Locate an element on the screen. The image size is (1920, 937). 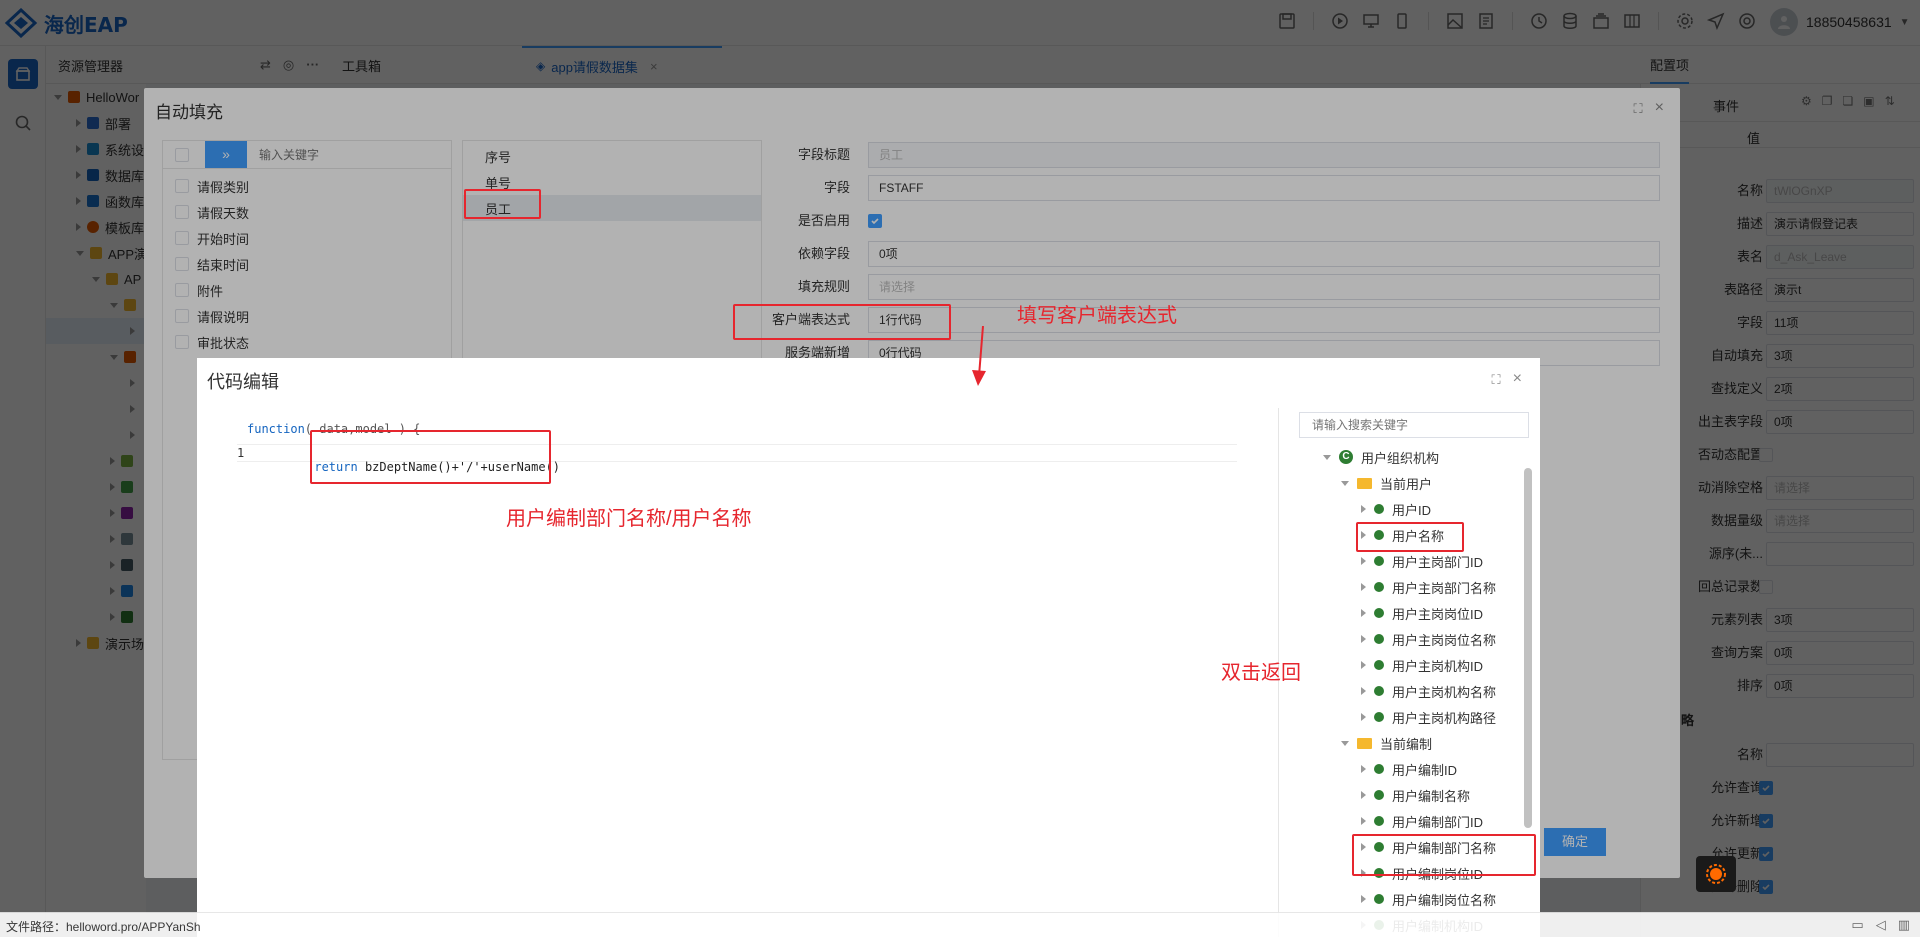
function-group: C 用户组织机构 is located at coordinates (1381, 457).